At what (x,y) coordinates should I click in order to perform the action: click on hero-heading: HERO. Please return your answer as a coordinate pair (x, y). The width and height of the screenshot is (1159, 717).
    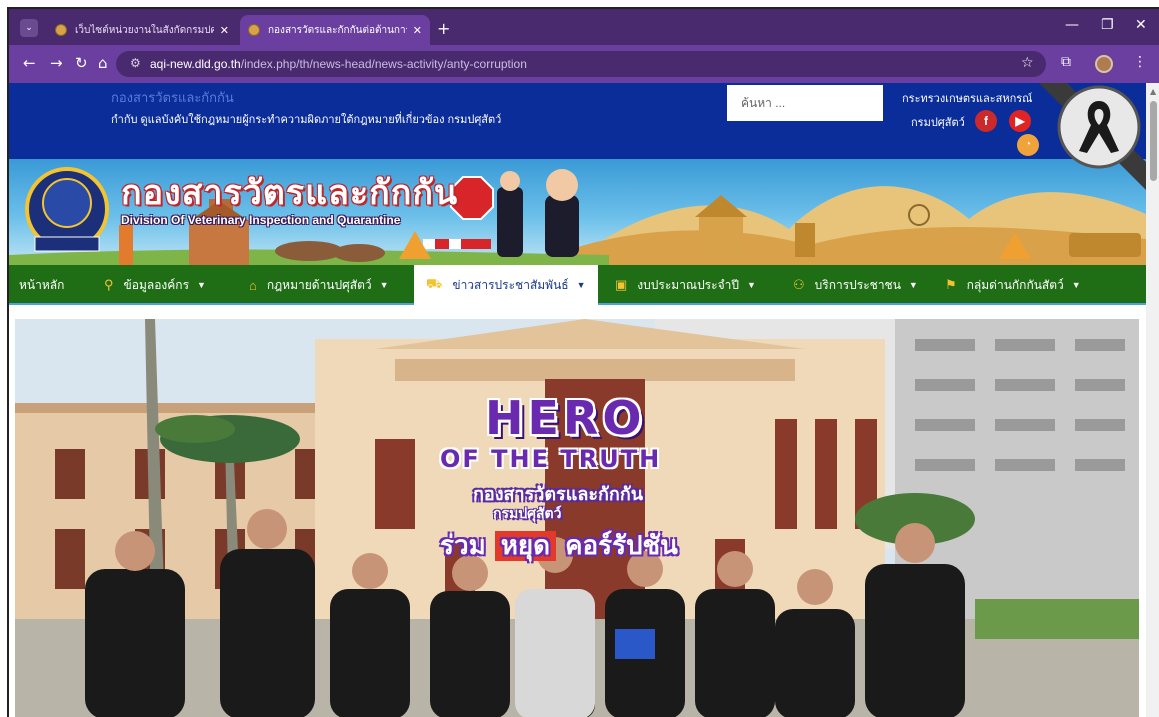
    Looking at the image, I should click on (565, 418).